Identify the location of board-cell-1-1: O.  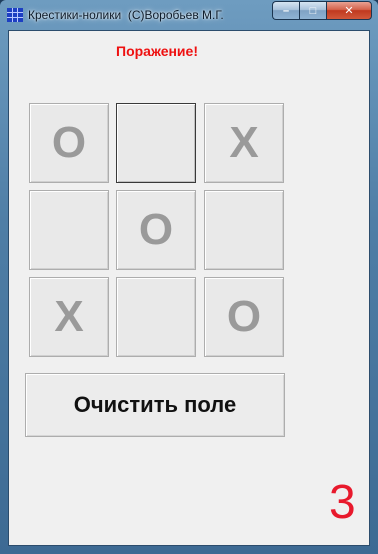
(69, 143).